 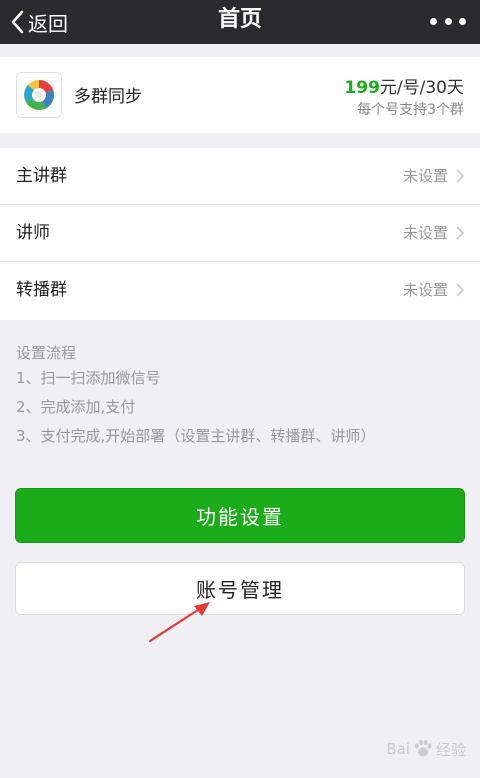 I want to click on setting-row-main-group: 主讲群 未设置, so click(x=240, y=176).